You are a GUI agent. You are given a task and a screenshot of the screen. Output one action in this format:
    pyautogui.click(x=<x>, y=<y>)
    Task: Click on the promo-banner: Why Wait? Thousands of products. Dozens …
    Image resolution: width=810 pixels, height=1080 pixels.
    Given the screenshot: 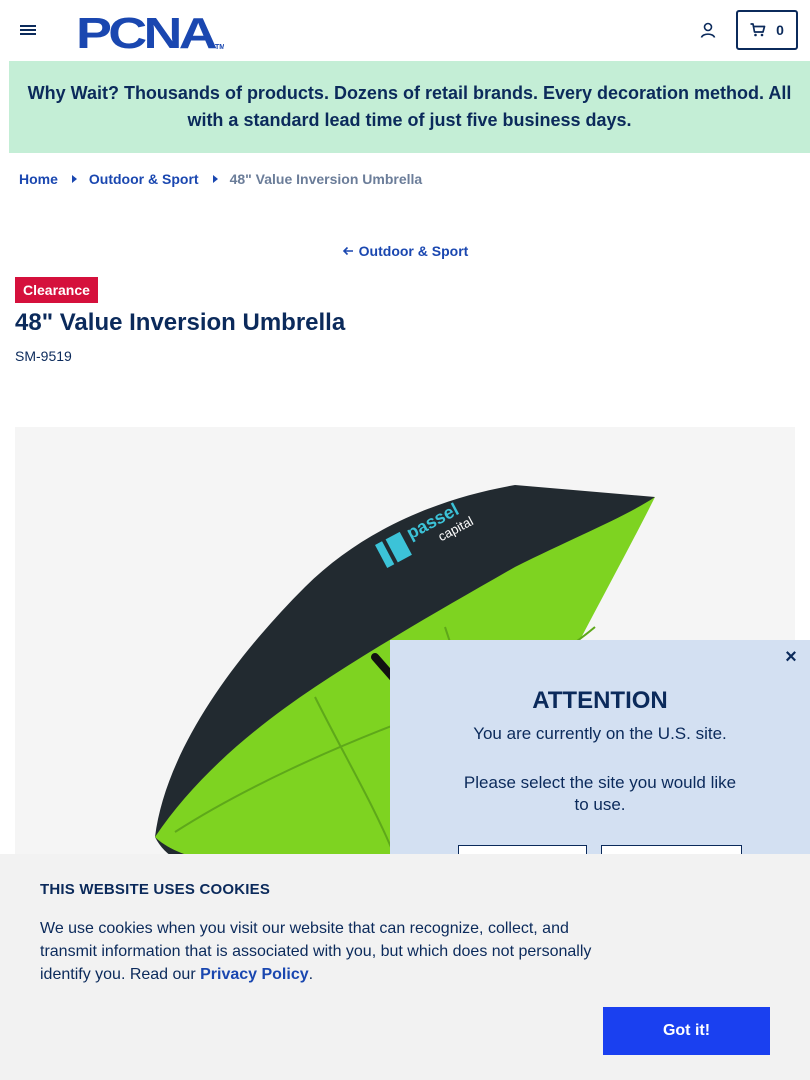 What is the action you would take?
    pyautogui.click(x=409, y=107)
    